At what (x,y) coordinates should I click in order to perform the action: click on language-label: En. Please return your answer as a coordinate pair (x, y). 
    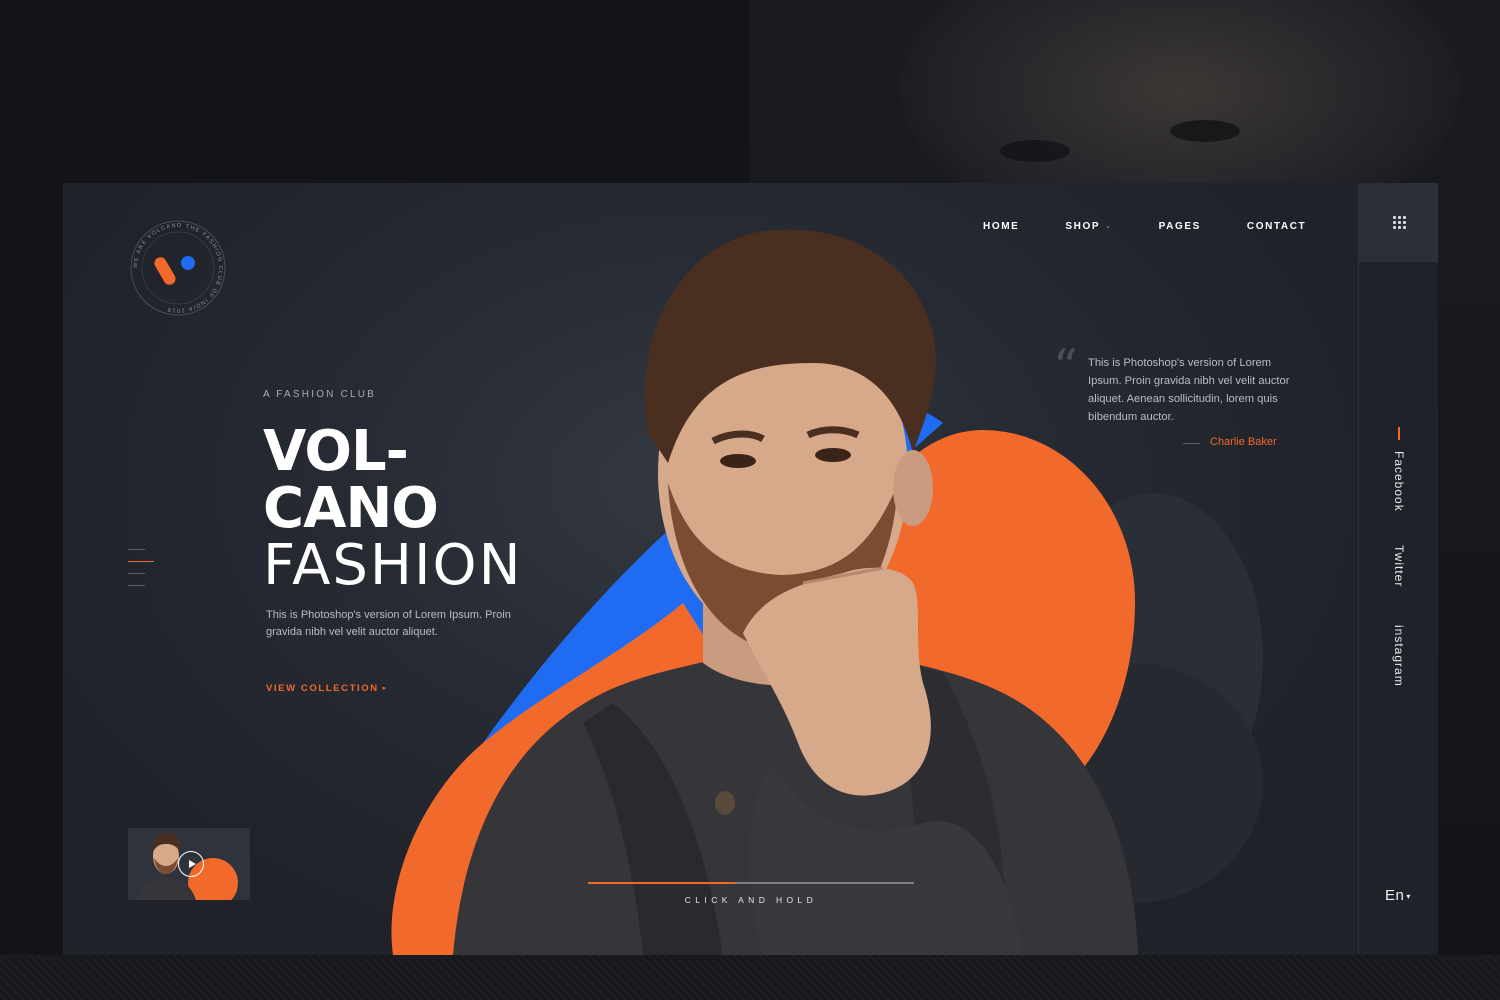
    Looking at the image, I should click on (1395, 895).